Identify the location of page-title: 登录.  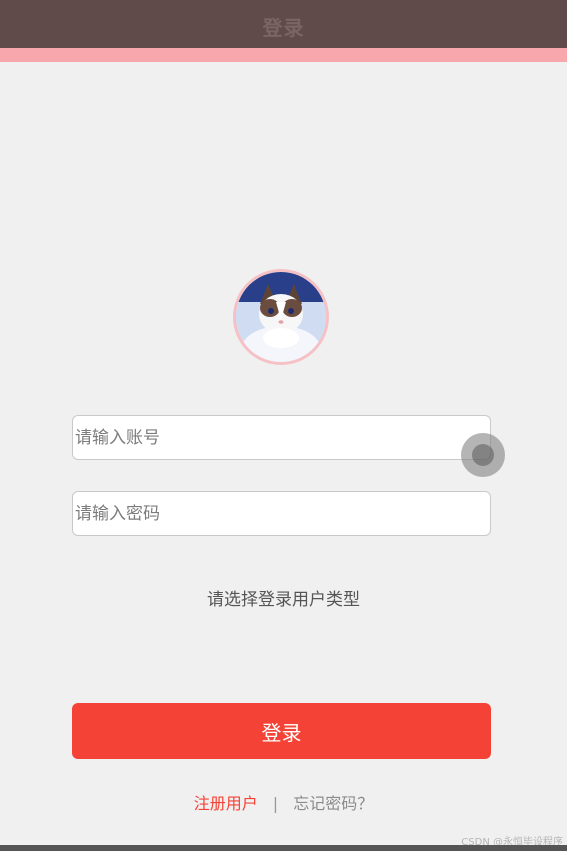
(283, 27).